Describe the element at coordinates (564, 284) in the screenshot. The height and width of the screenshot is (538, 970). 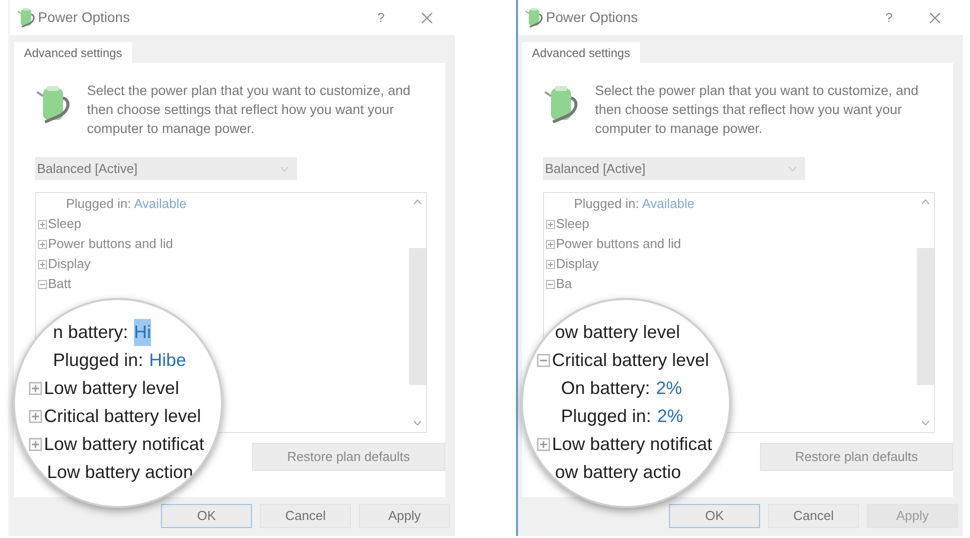
I see `group-row: Ba` at that location.